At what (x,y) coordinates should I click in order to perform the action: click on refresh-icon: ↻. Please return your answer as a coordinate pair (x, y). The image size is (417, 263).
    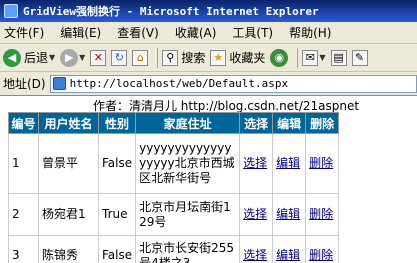
    Looking at the image, I should click on (119, 57).